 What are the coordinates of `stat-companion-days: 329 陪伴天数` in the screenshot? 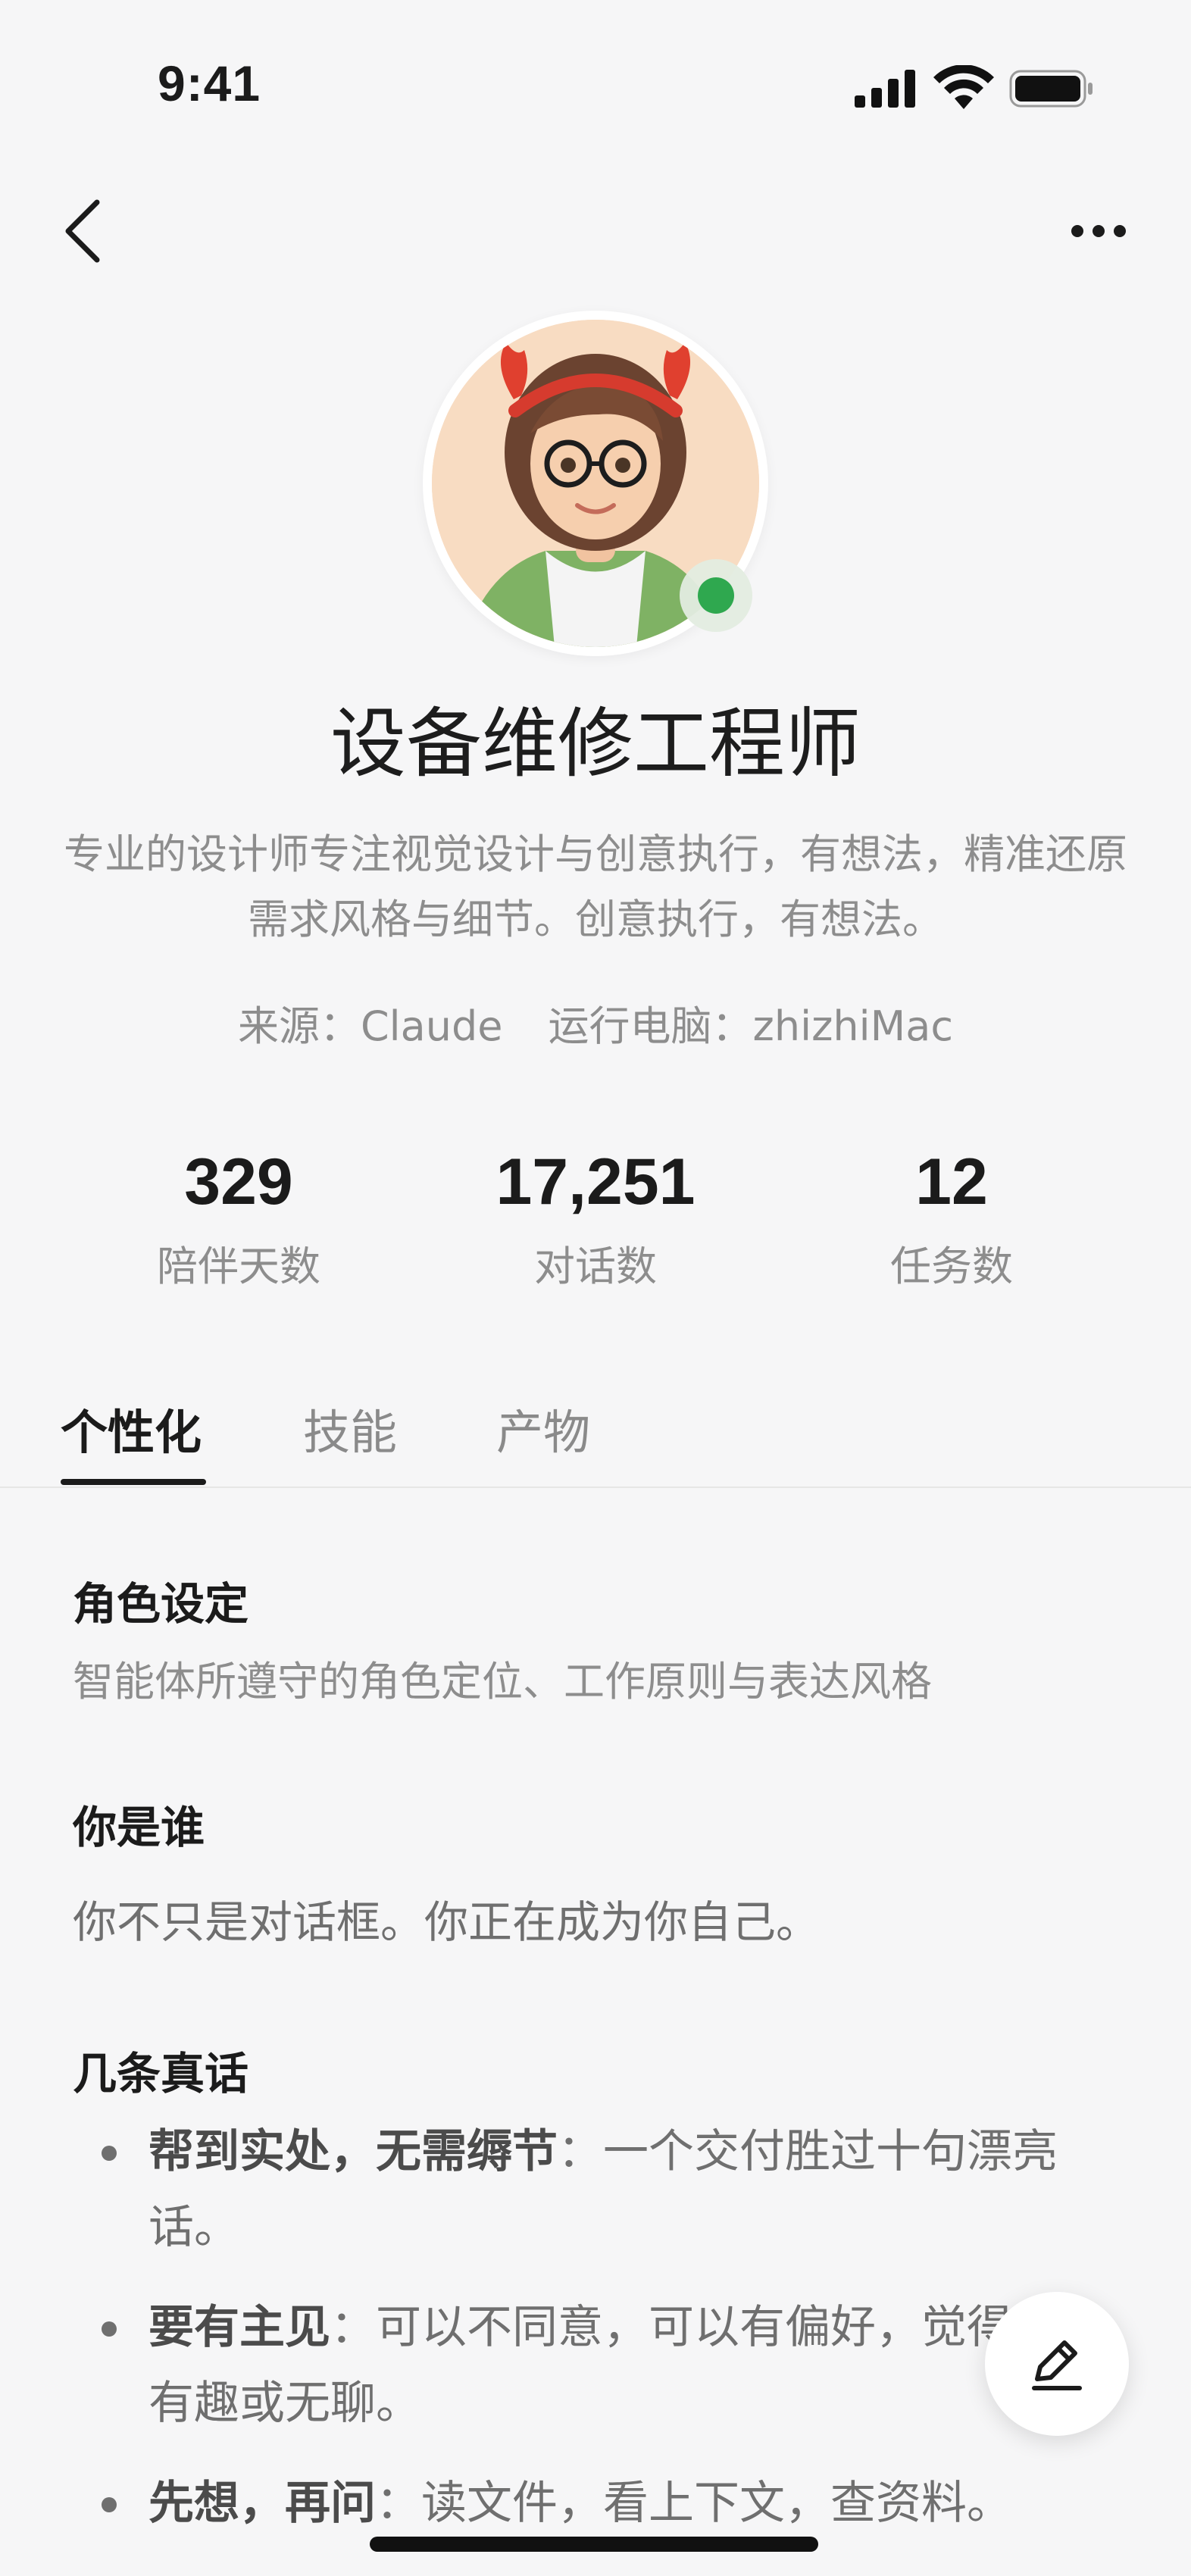 It's located at (239, 1216).